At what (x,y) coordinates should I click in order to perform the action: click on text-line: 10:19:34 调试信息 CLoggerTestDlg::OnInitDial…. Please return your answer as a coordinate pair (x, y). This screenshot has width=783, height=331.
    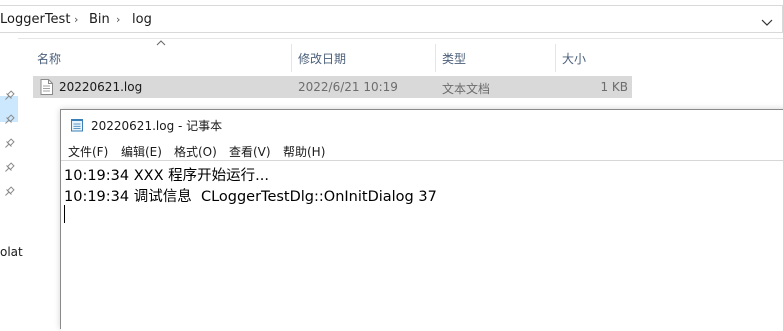
    Looking at the image, I should click on (250, 197).